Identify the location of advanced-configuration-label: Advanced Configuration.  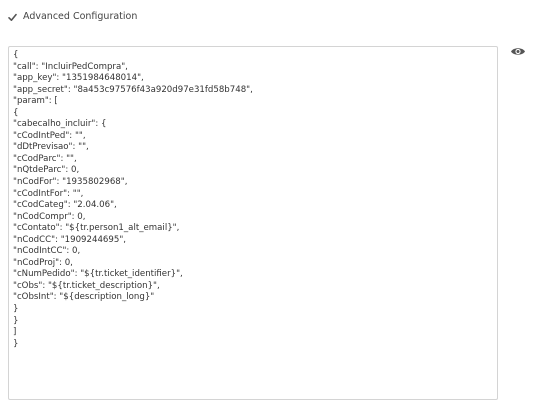
(80, 16).